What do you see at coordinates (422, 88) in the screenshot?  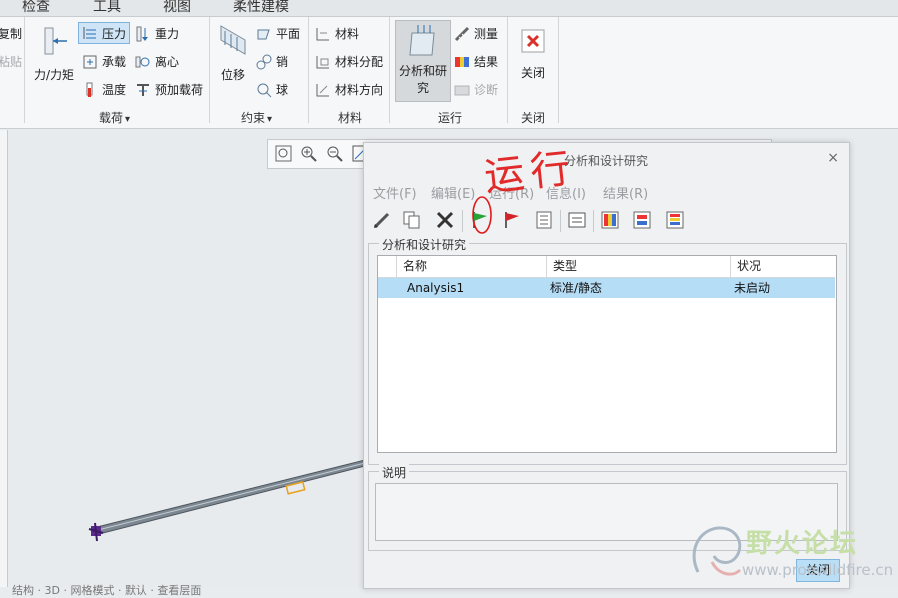 I see `analysis-study-label-line2: 究` at bounding box center [422, 88].